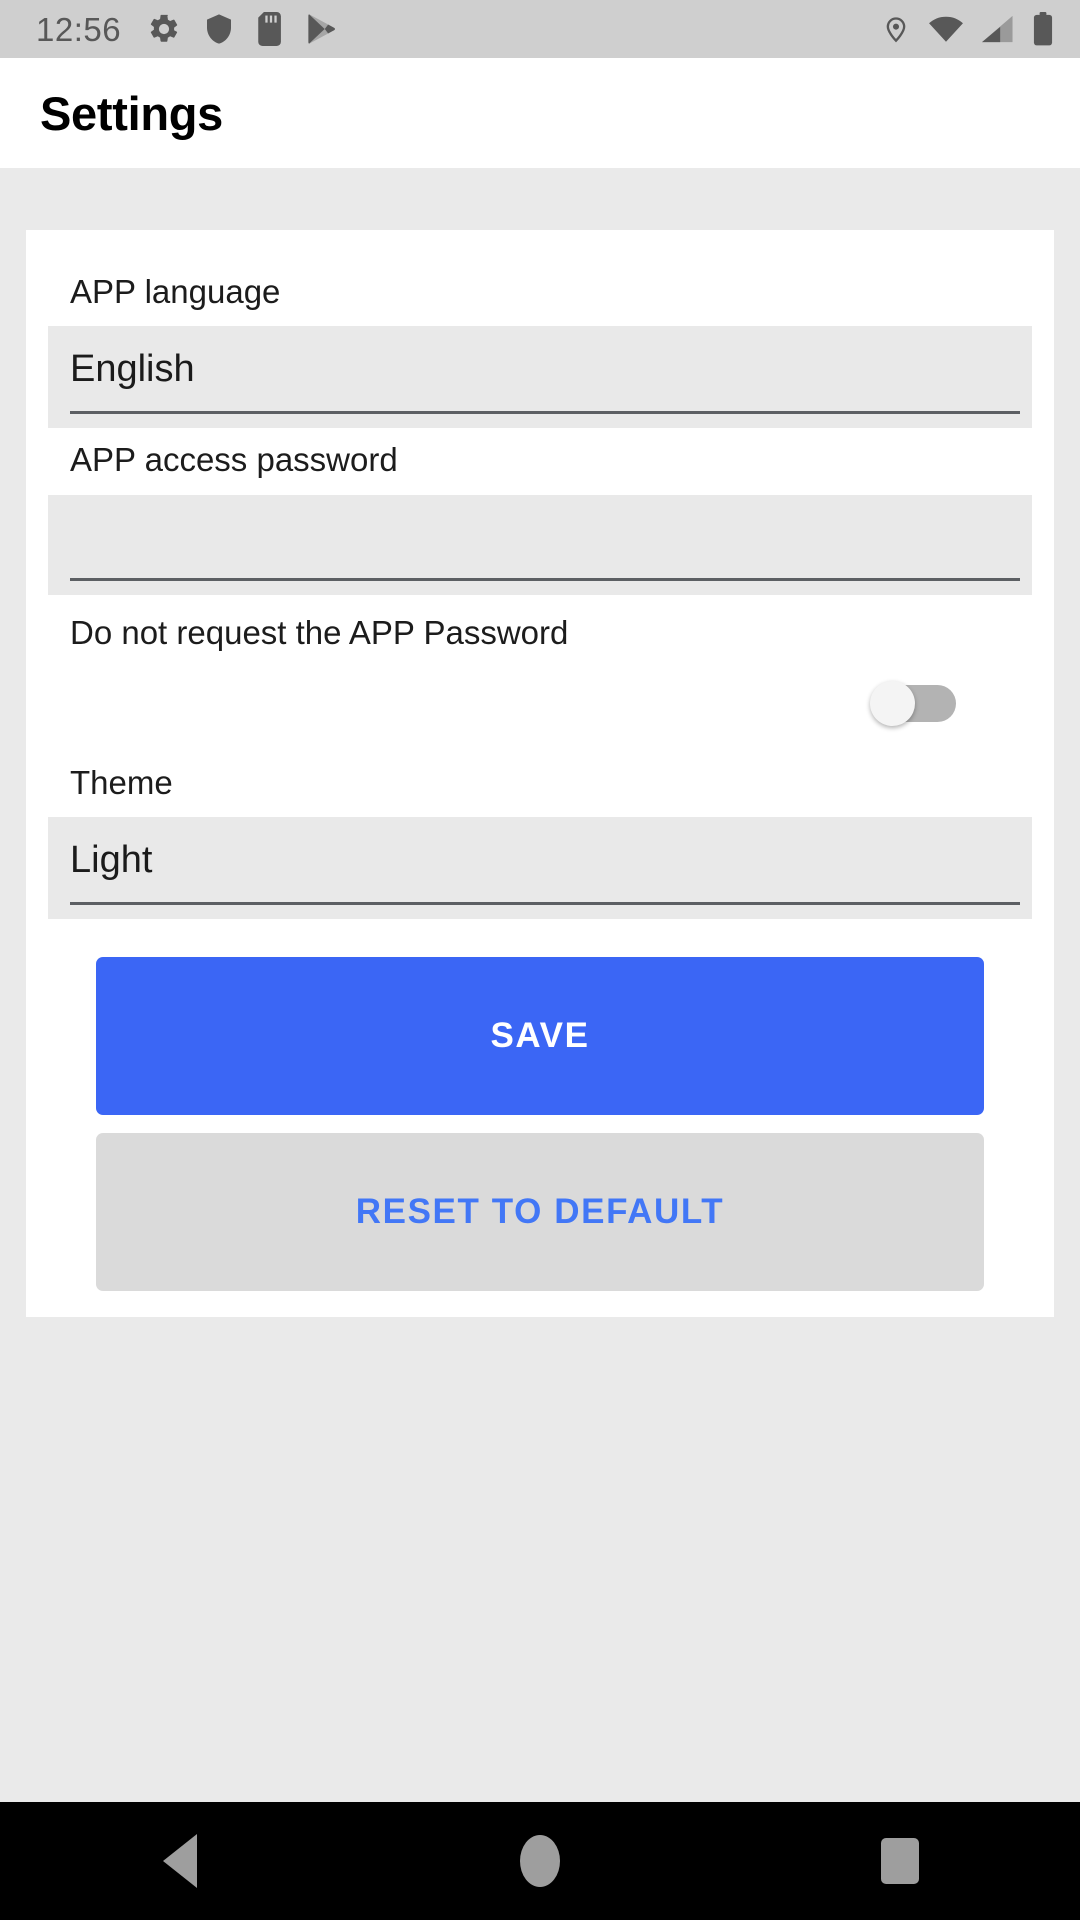  What do you see at coordinates (968, 29) in the screenshot?
I see `status-right-icons` at bounding box center [968, 29].